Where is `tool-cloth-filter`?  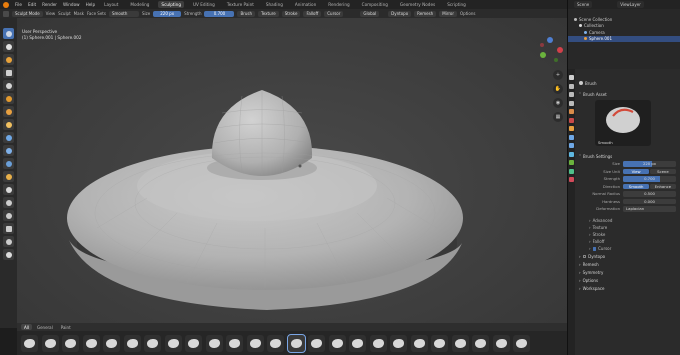
tool-cloth-filter is located at coordinates (8, 150).